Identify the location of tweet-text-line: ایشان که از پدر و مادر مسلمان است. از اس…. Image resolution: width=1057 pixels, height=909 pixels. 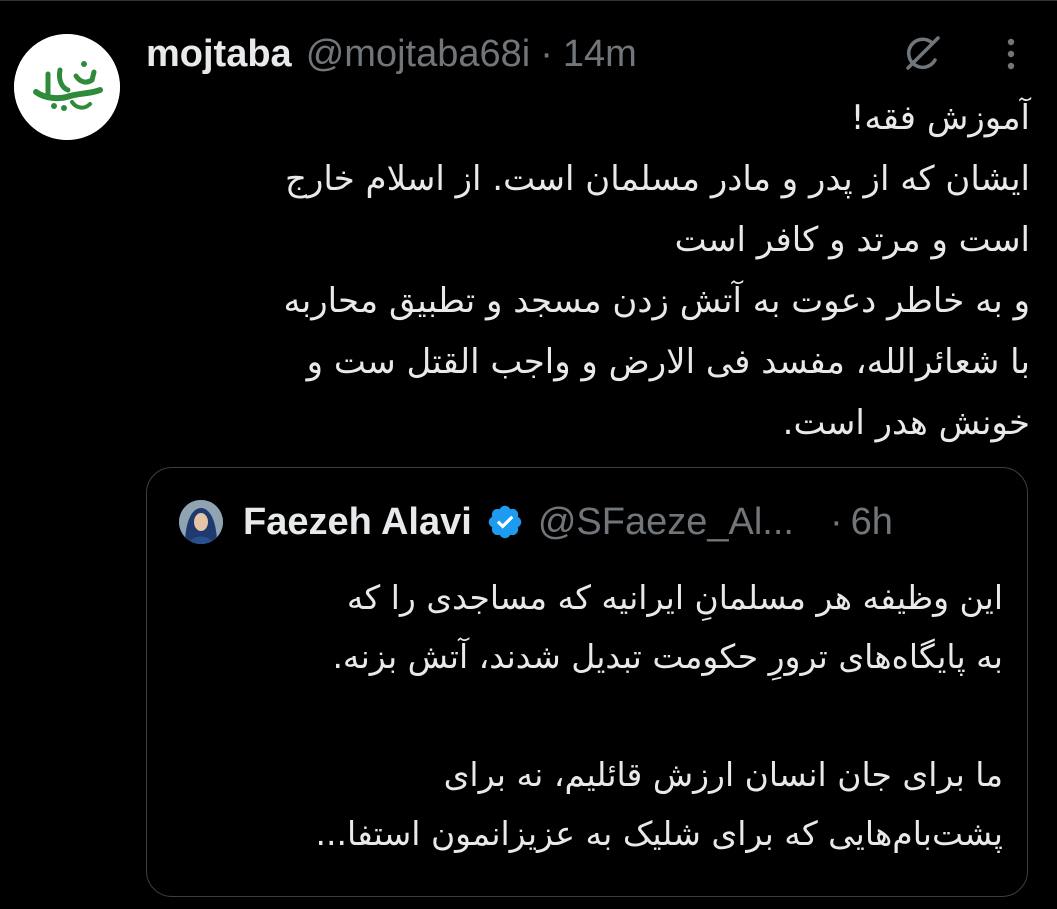
(657, 179).